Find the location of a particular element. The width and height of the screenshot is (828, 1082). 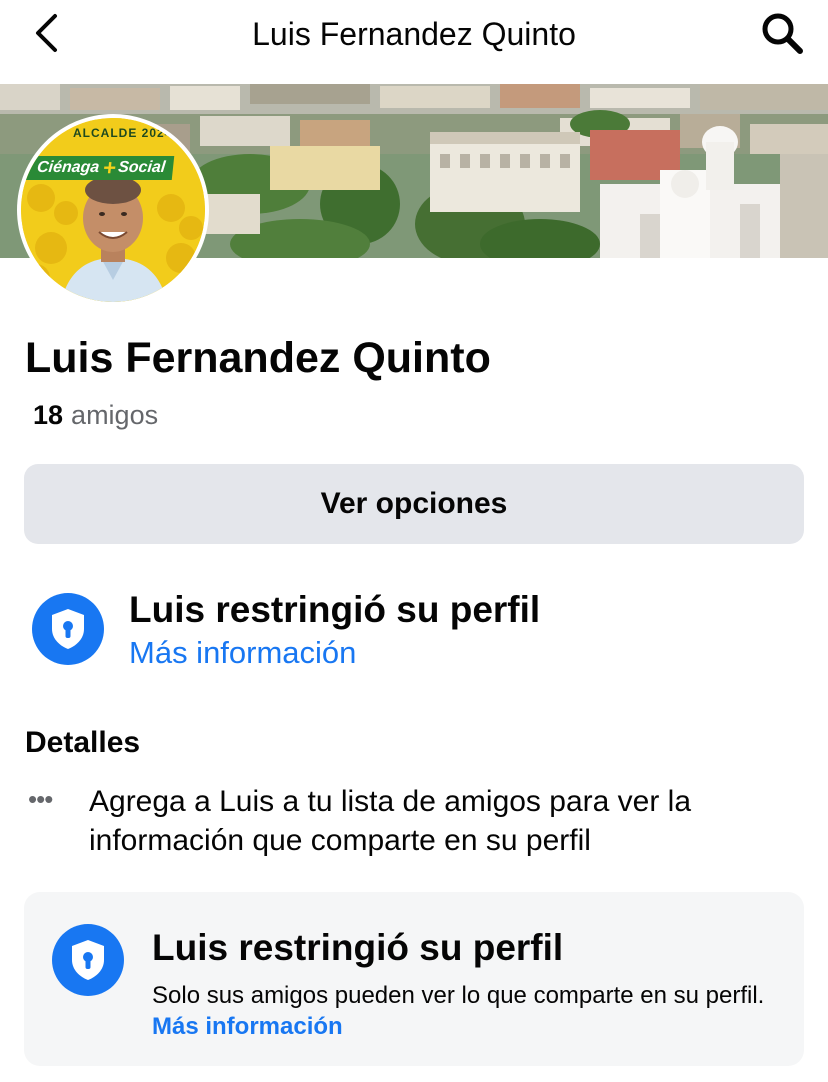

chevron-left-icon is located at coordinates (46, 33).